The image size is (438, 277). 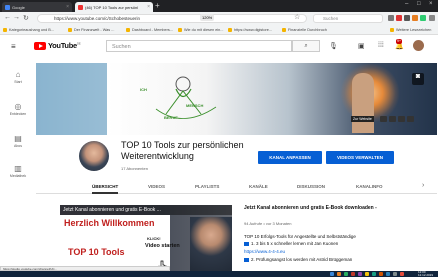 I want to click on customize-channel-button: KANAL ANPASSEN, so click(x=290, y=157).